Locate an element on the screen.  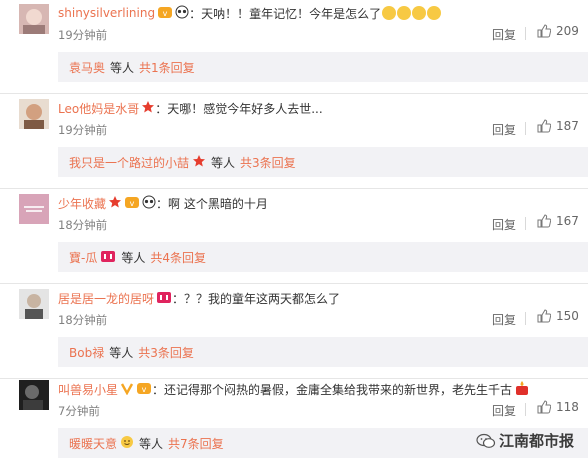
like-count: 209 is located at coordinates (567, 31).